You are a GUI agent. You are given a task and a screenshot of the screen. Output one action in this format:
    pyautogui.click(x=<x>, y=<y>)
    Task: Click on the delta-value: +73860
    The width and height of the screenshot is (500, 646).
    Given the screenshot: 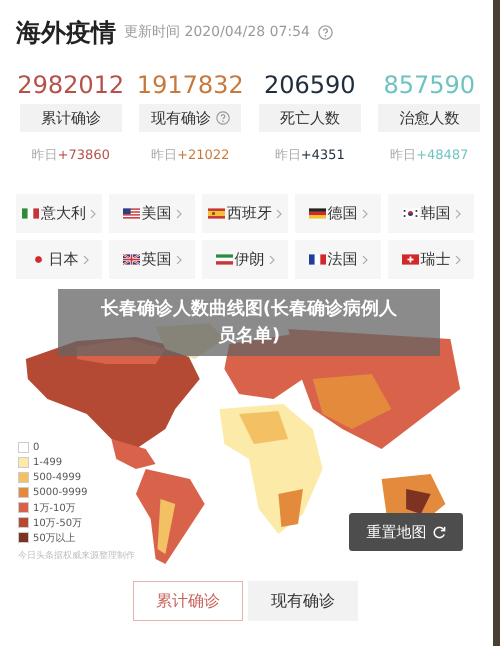 What is the action you would take?
    pyautogui.click(x=84, y=155)
    